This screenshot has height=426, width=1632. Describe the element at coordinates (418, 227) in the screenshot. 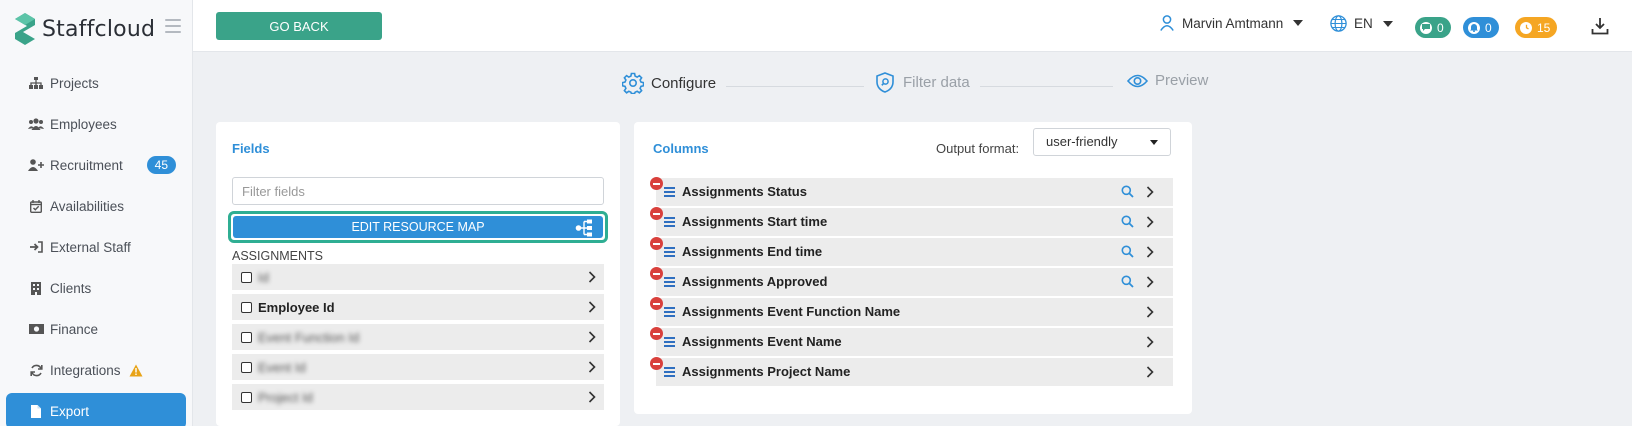

I see `edit-resource-map-button: EDIT RESOURCE MAP` at that location.